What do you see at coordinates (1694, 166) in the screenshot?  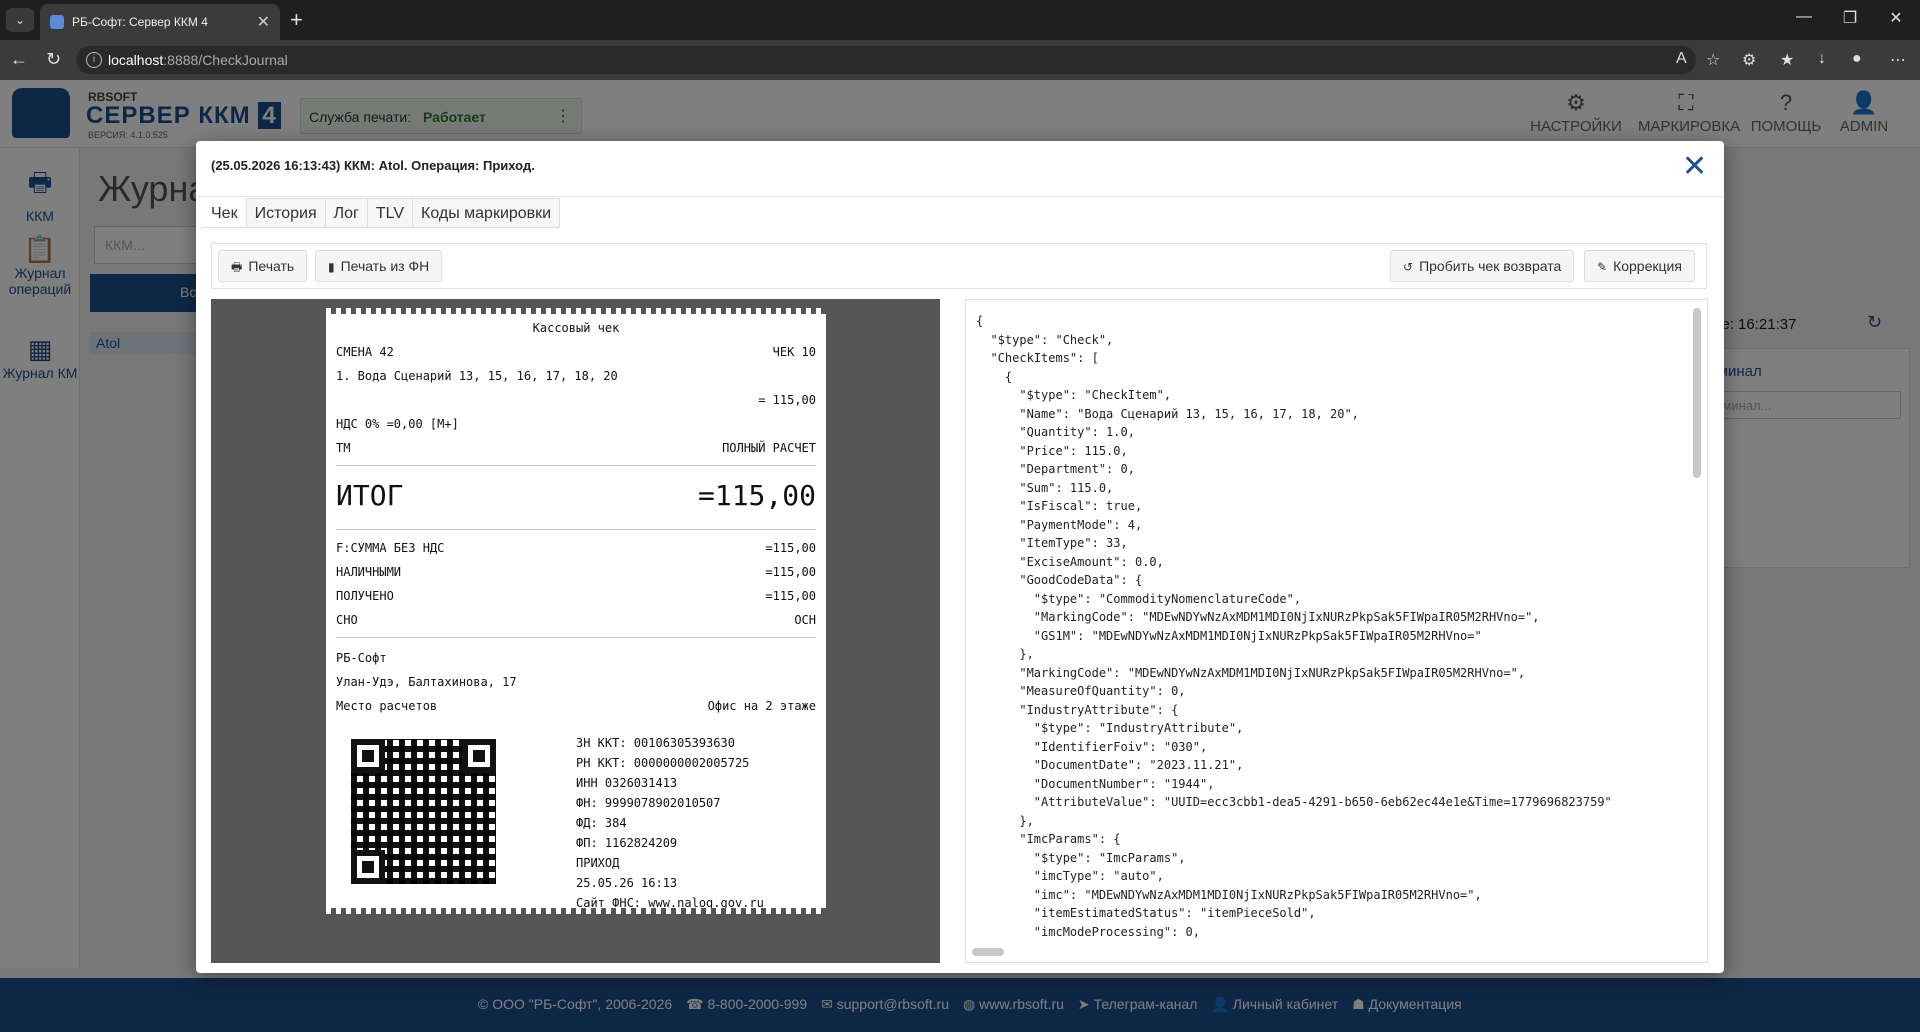 I see `close-icon: ✕` at bounding box center [1694, 166].